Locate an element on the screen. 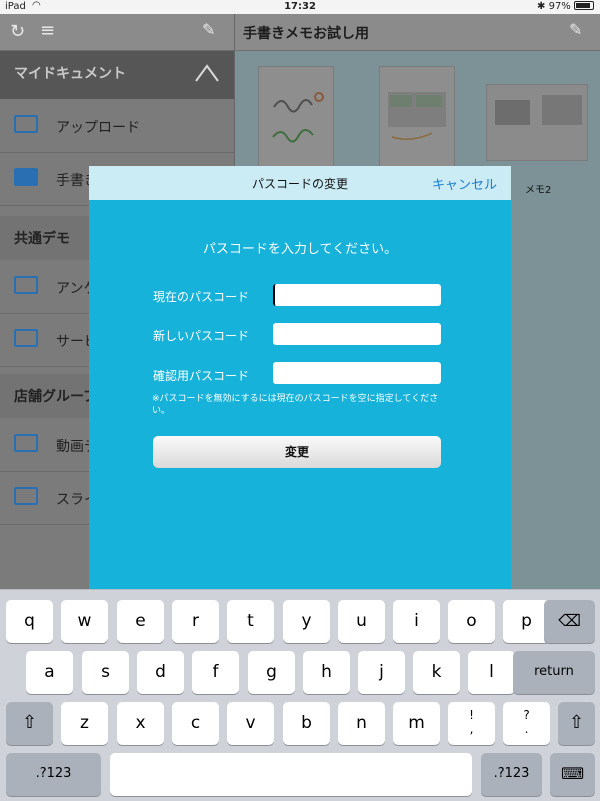 The height and width of the screenshot is (801, 600). key-y: y is located at coordinates (306, 621).